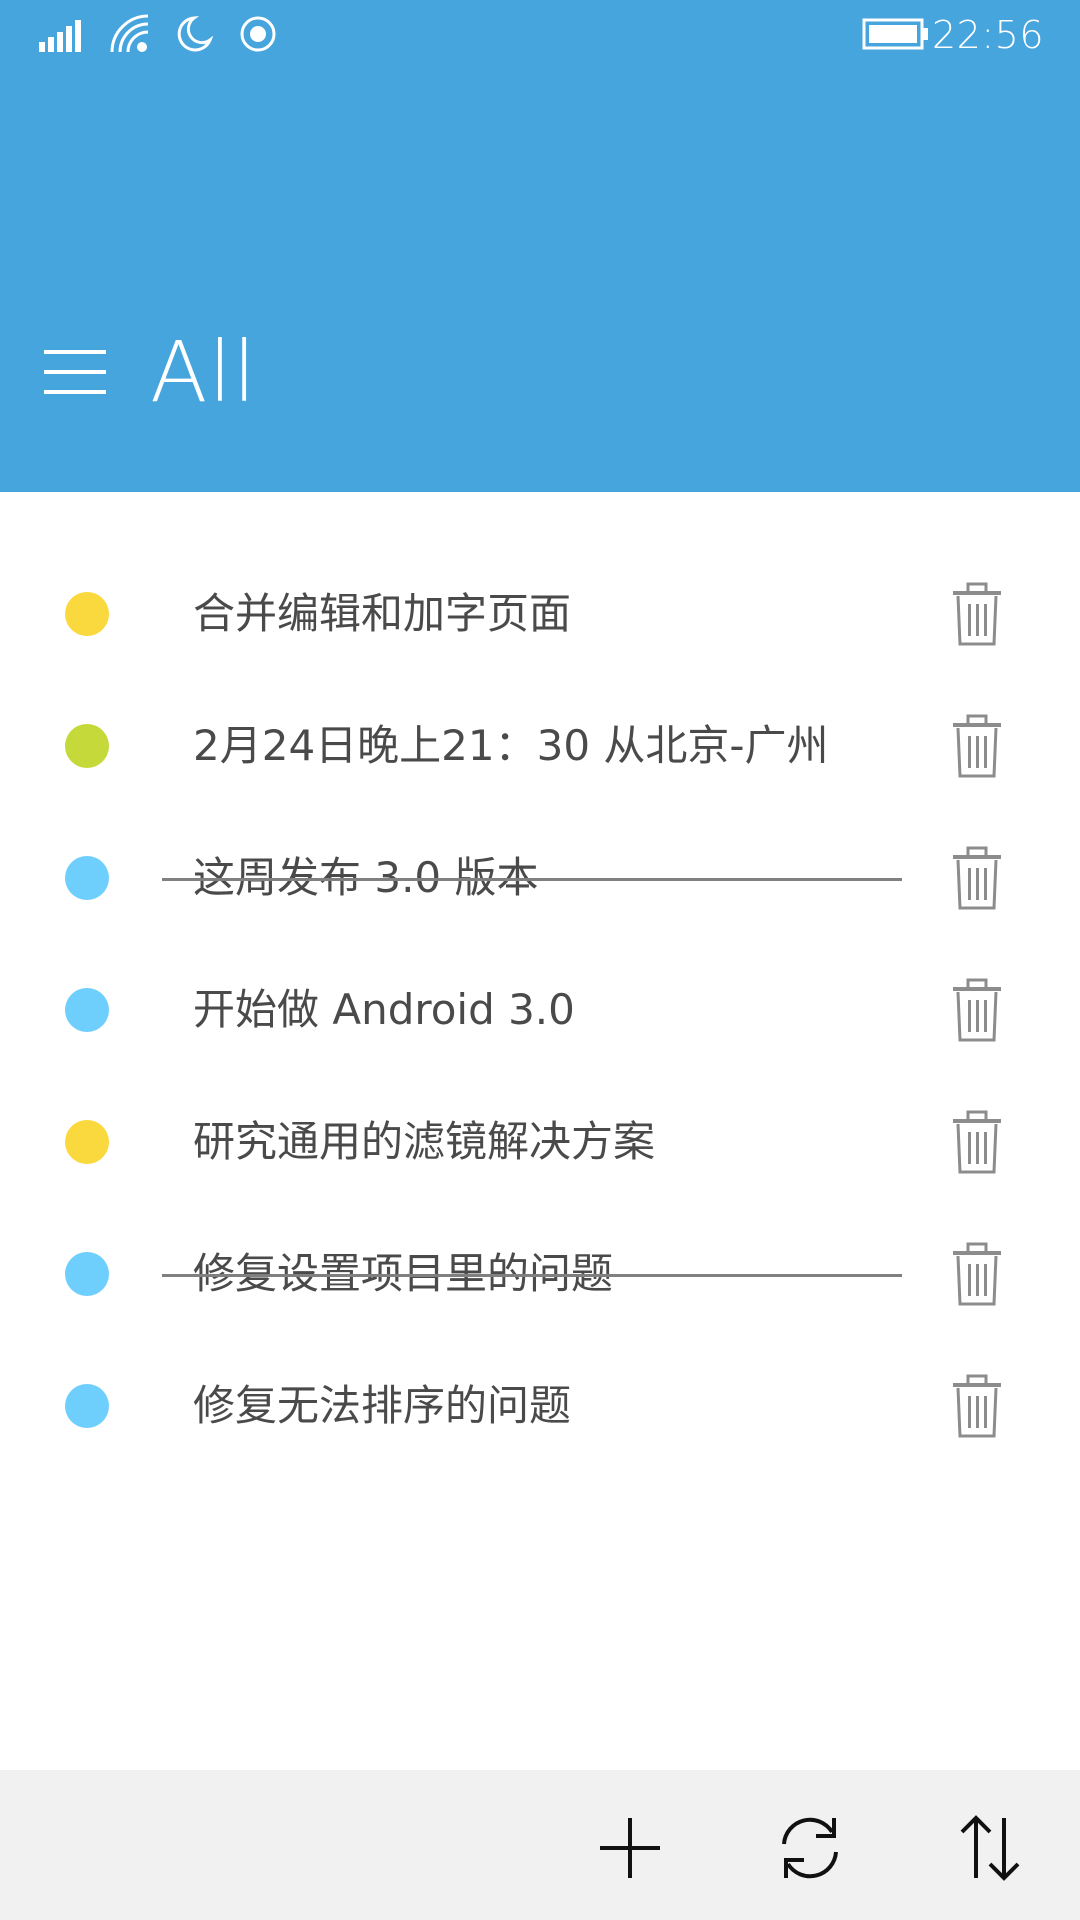 Image resolution: width=1080 pixels, height=1920 pixels. I want to click on signal-icon, so click(60, 36).